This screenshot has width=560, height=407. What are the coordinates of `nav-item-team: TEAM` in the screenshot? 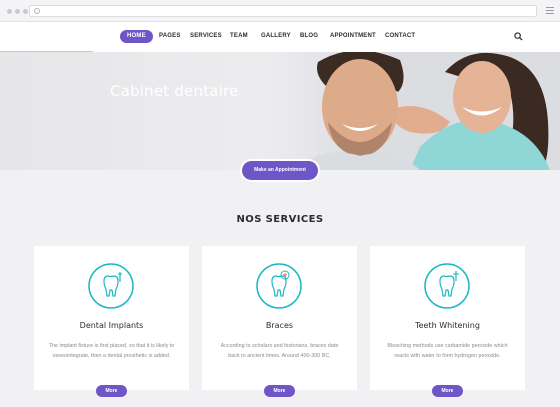 It's located at (239, 36).